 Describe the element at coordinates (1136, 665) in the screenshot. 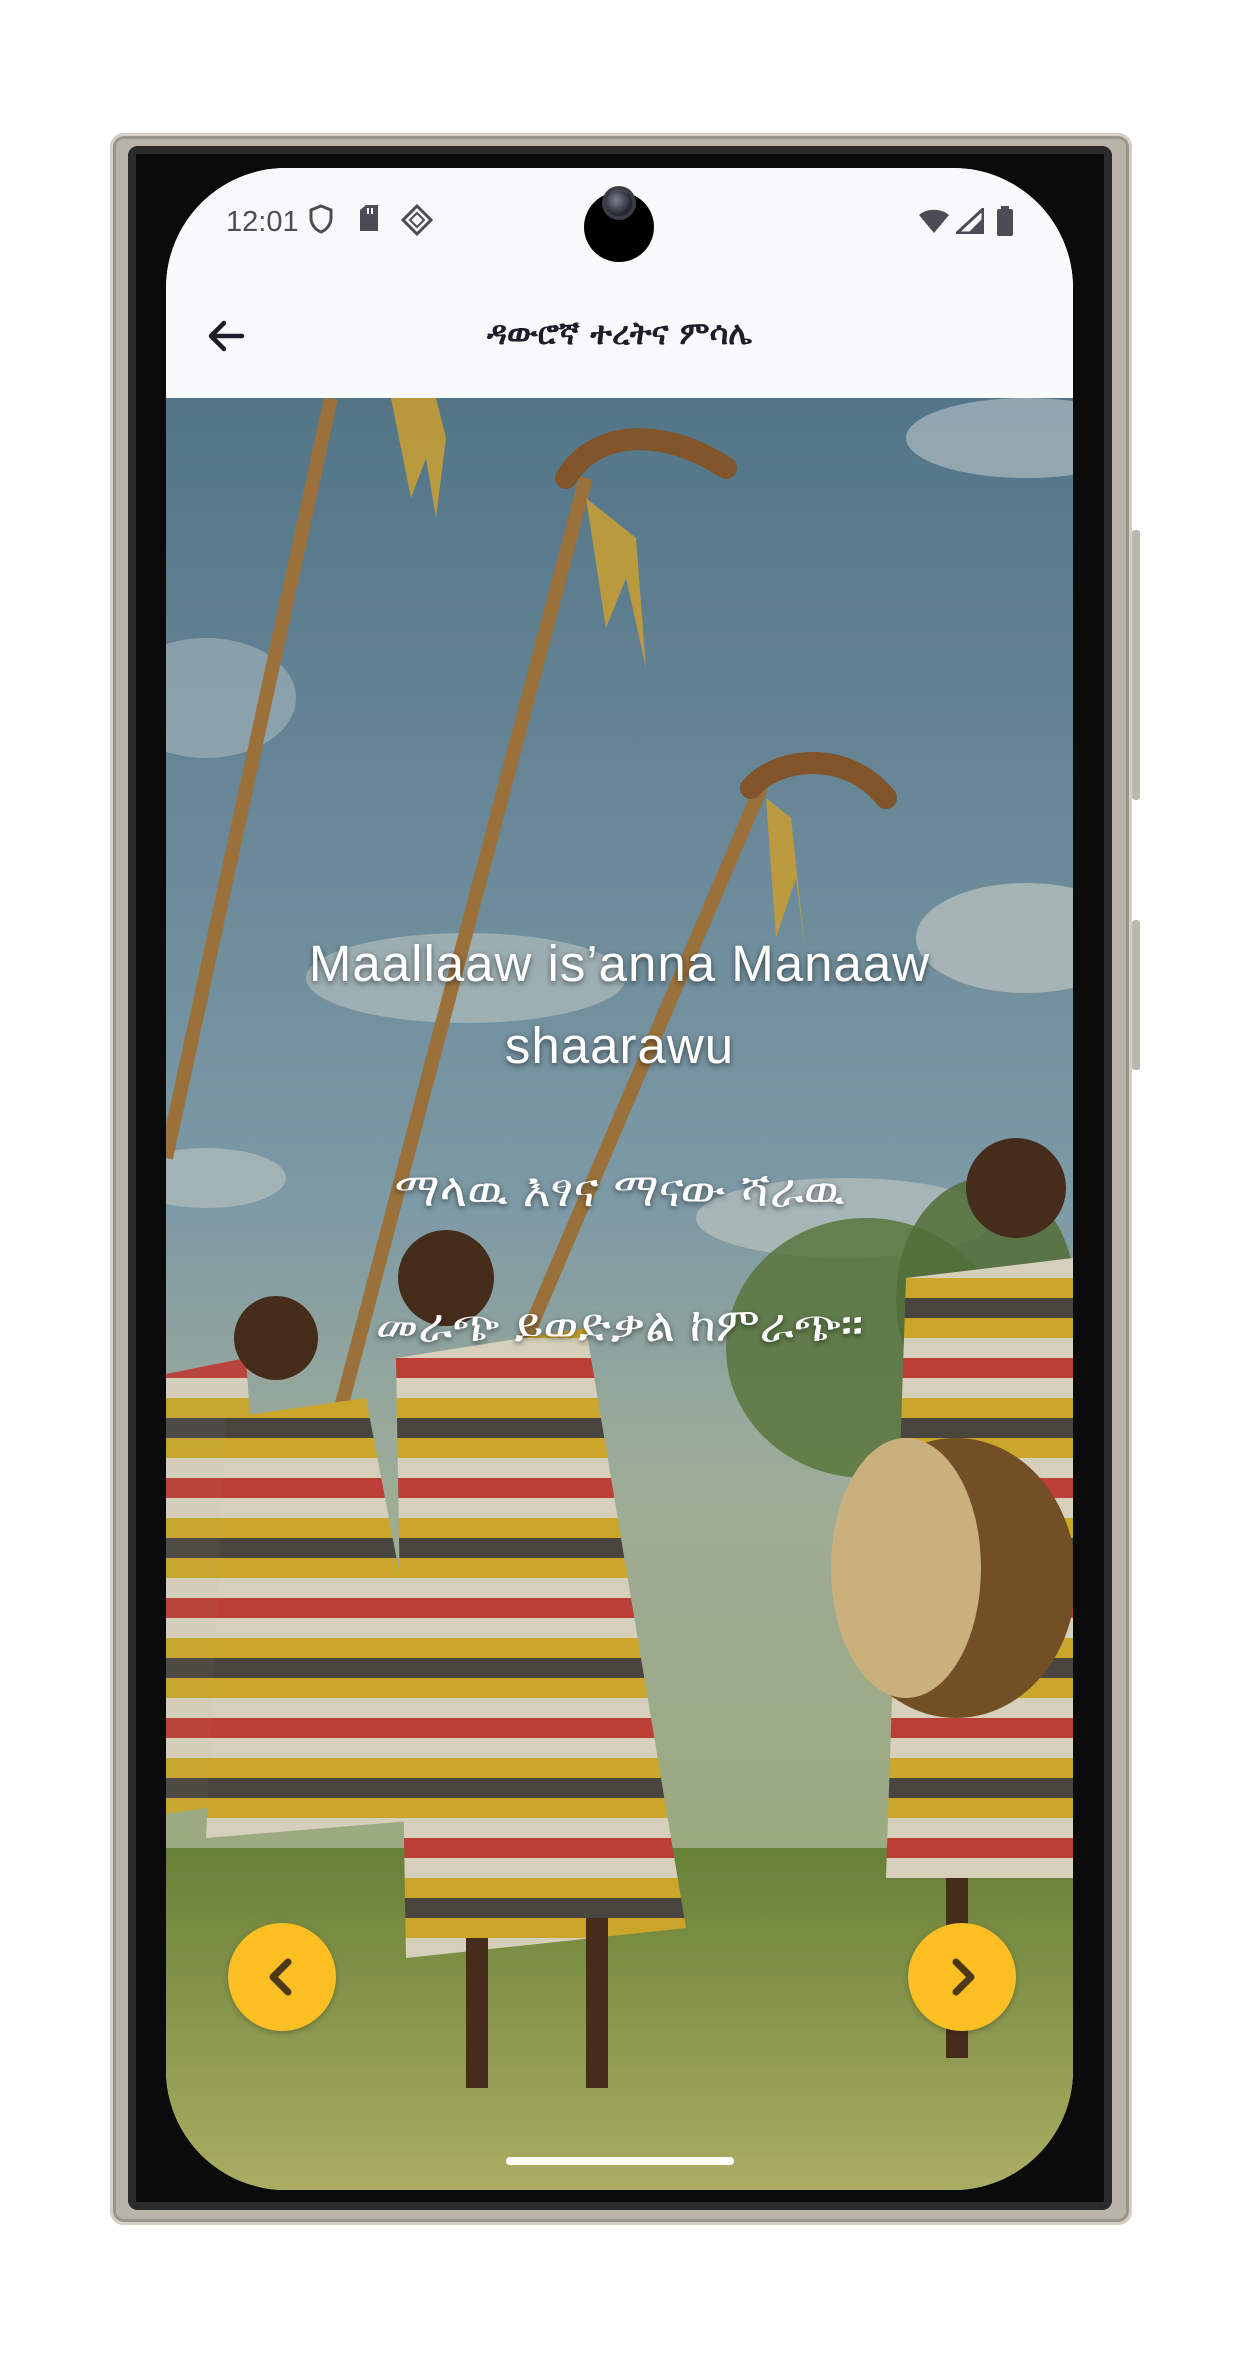

I see `power-button` at that location.